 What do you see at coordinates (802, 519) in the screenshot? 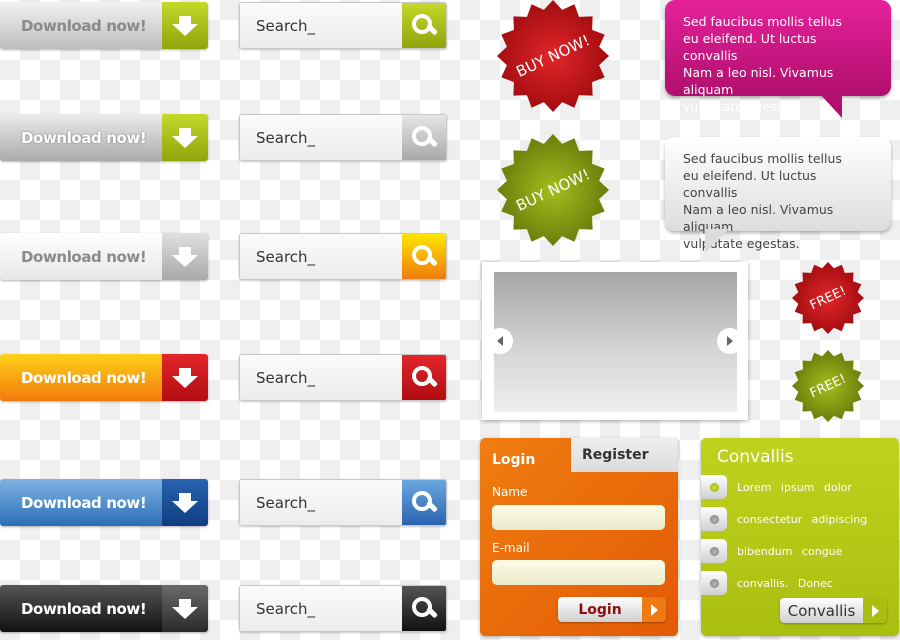
I see `option-label: consectetur adipiscing` at bounding box center [802, 519].